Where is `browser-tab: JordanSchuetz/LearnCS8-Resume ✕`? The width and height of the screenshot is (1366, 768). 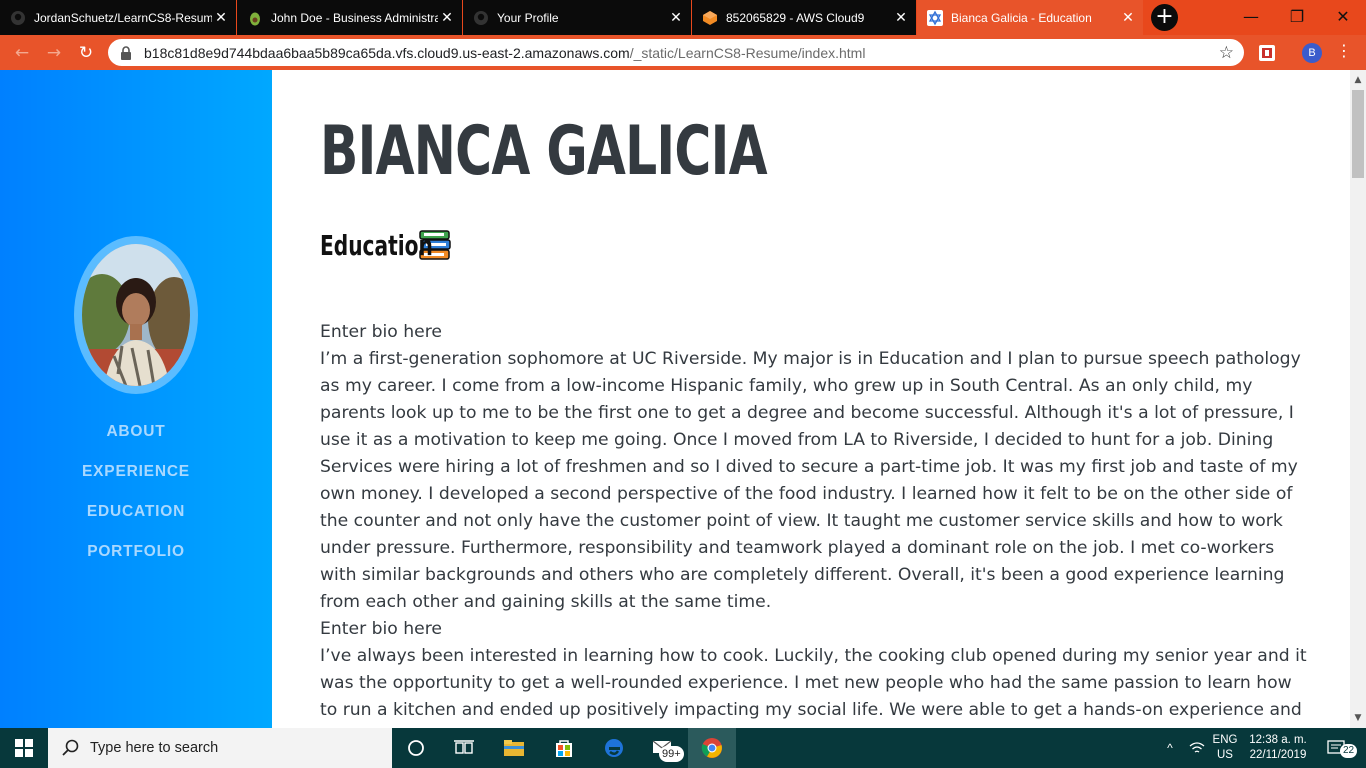
browser-tab: JordanSchuetz/LearnCS8-Resume ✕ is located at coordinates (118, 17).